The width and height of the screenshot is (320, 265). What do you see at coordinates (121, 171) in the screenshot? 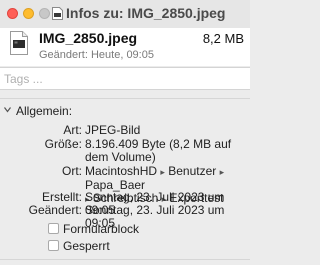
I see `path-segment: MacintoshHD` at bounding box center [121, 171].